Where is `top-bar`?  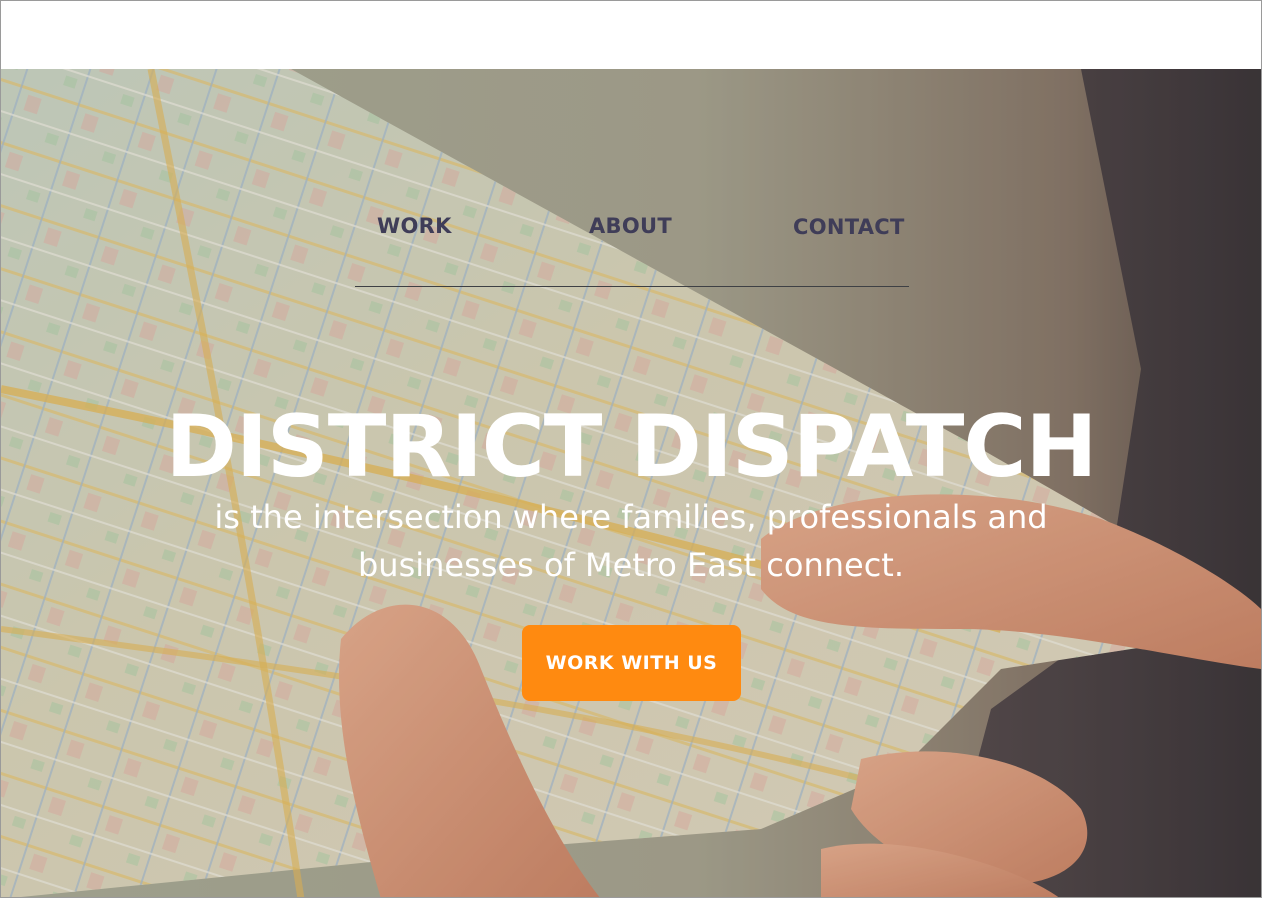 top-bar is located at coordinates (631, 35).